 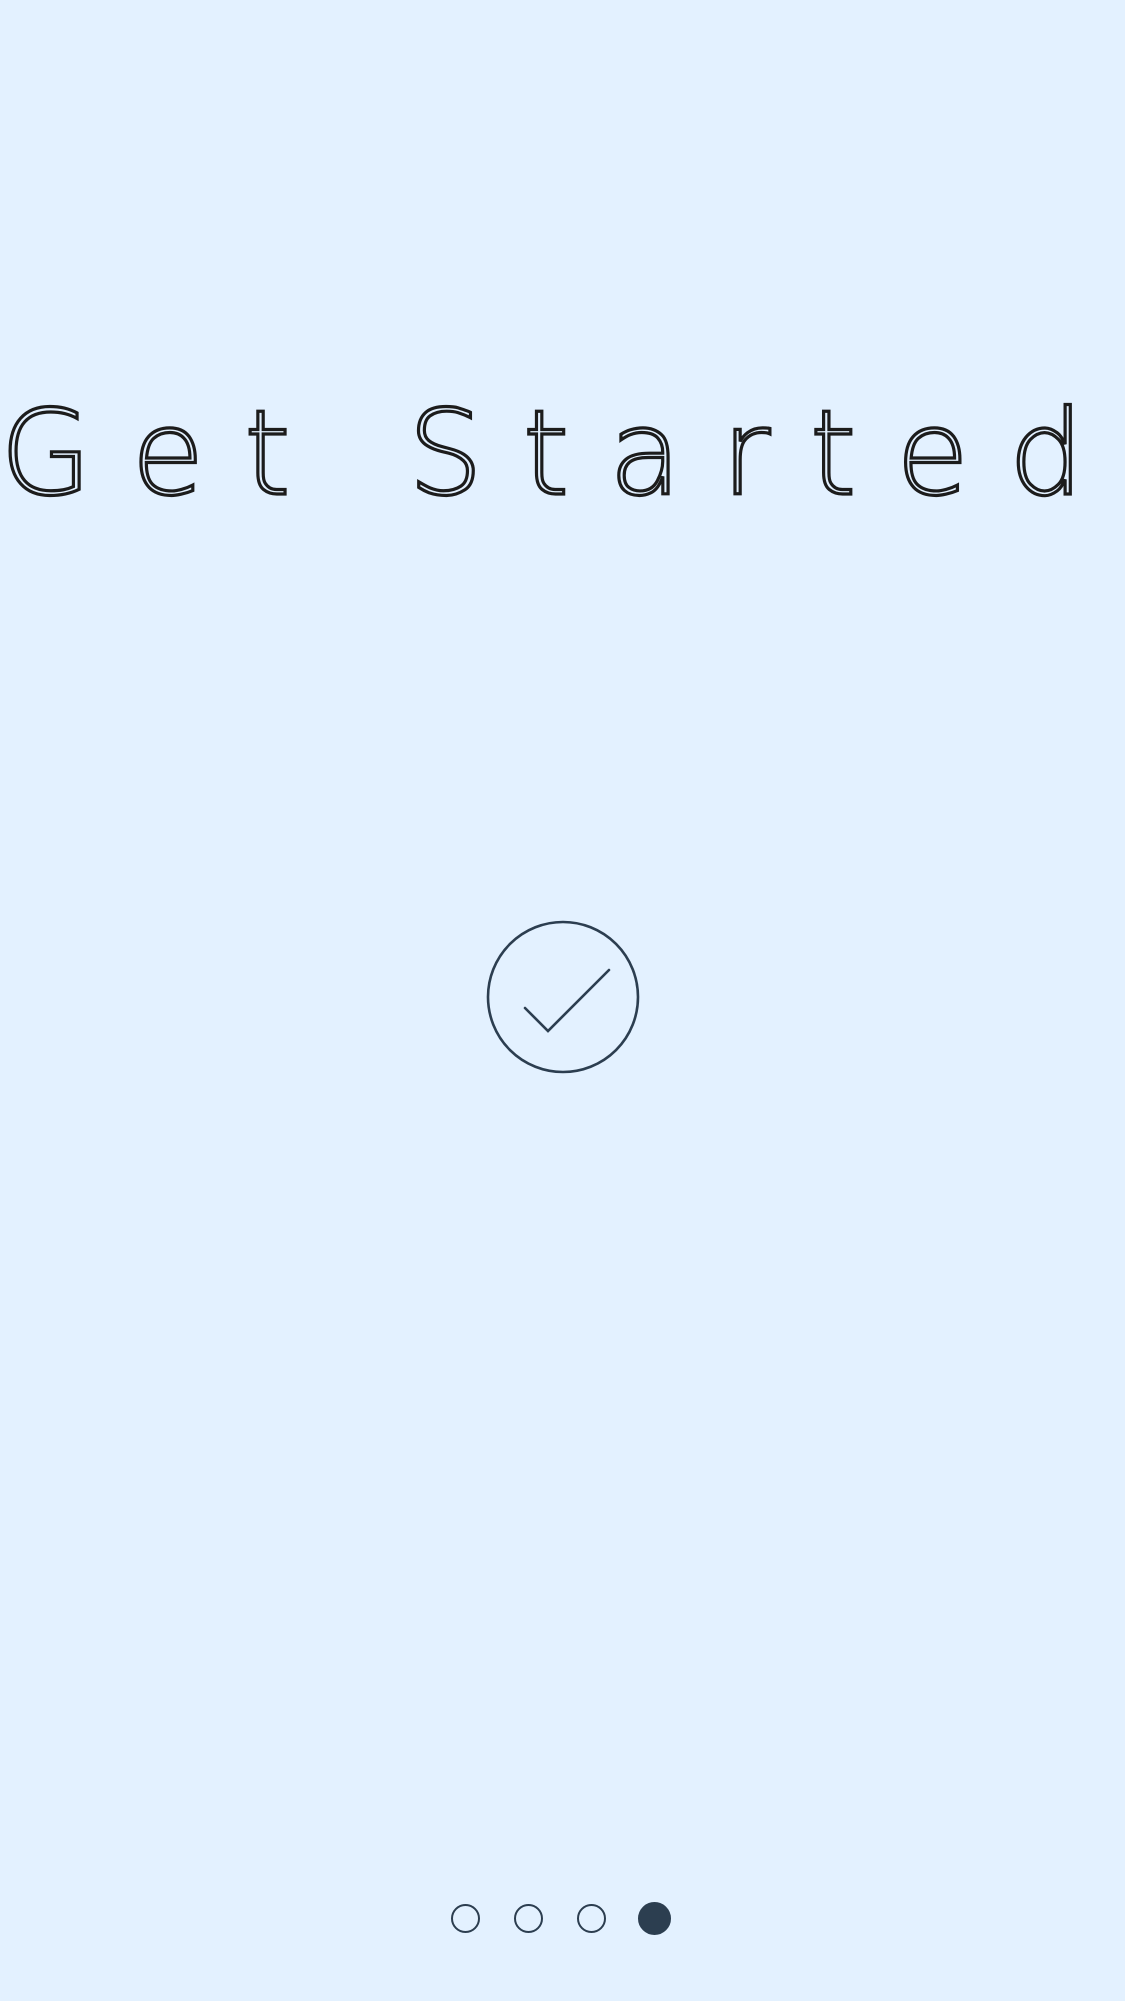 I want to click on check-circle-outline, so click(x=563, y=997).